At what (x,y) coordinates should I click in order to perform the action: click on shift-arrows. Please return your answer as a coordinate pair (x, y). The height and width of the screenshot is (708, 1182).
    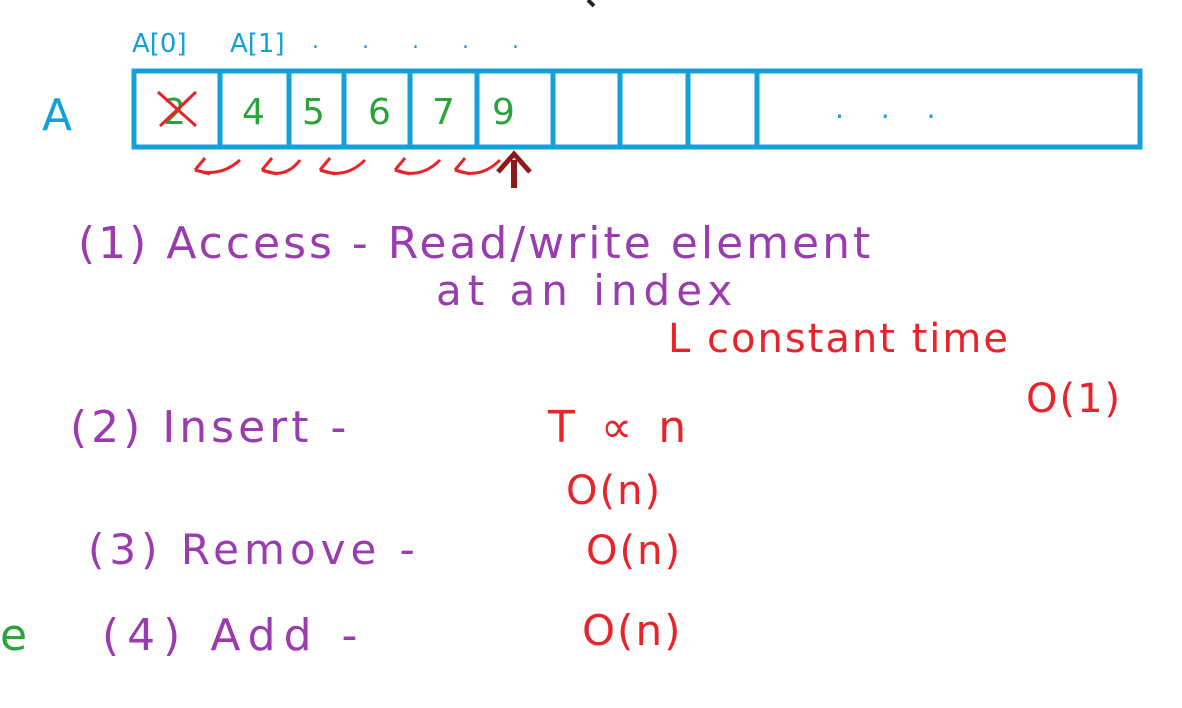
    Looking at the image, I should click on (347, 166).